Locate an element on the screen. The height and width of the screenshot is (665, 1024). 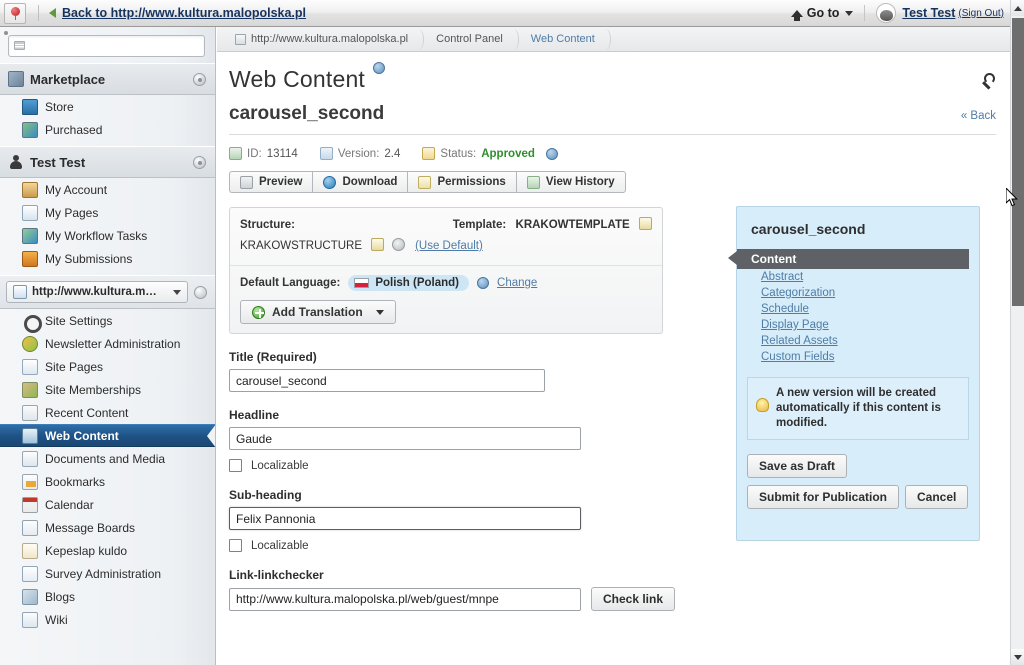
sidebar-item-site-pages: Site Pages is located at coordinates (107, 366).